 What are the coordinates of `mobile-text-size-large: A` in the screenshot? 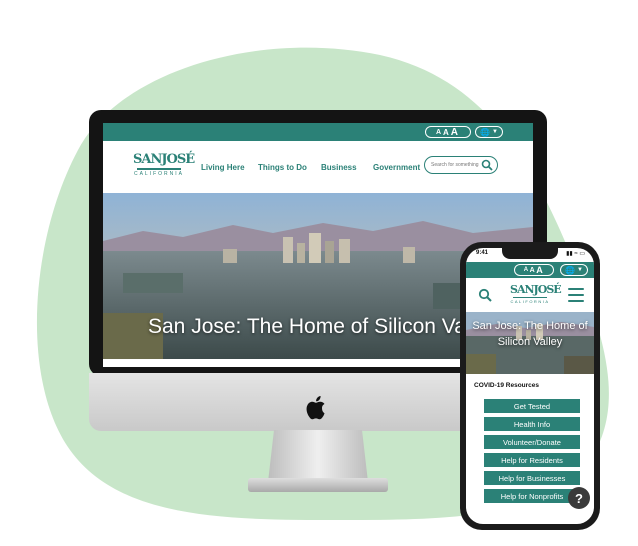 It's located at (540, 270).